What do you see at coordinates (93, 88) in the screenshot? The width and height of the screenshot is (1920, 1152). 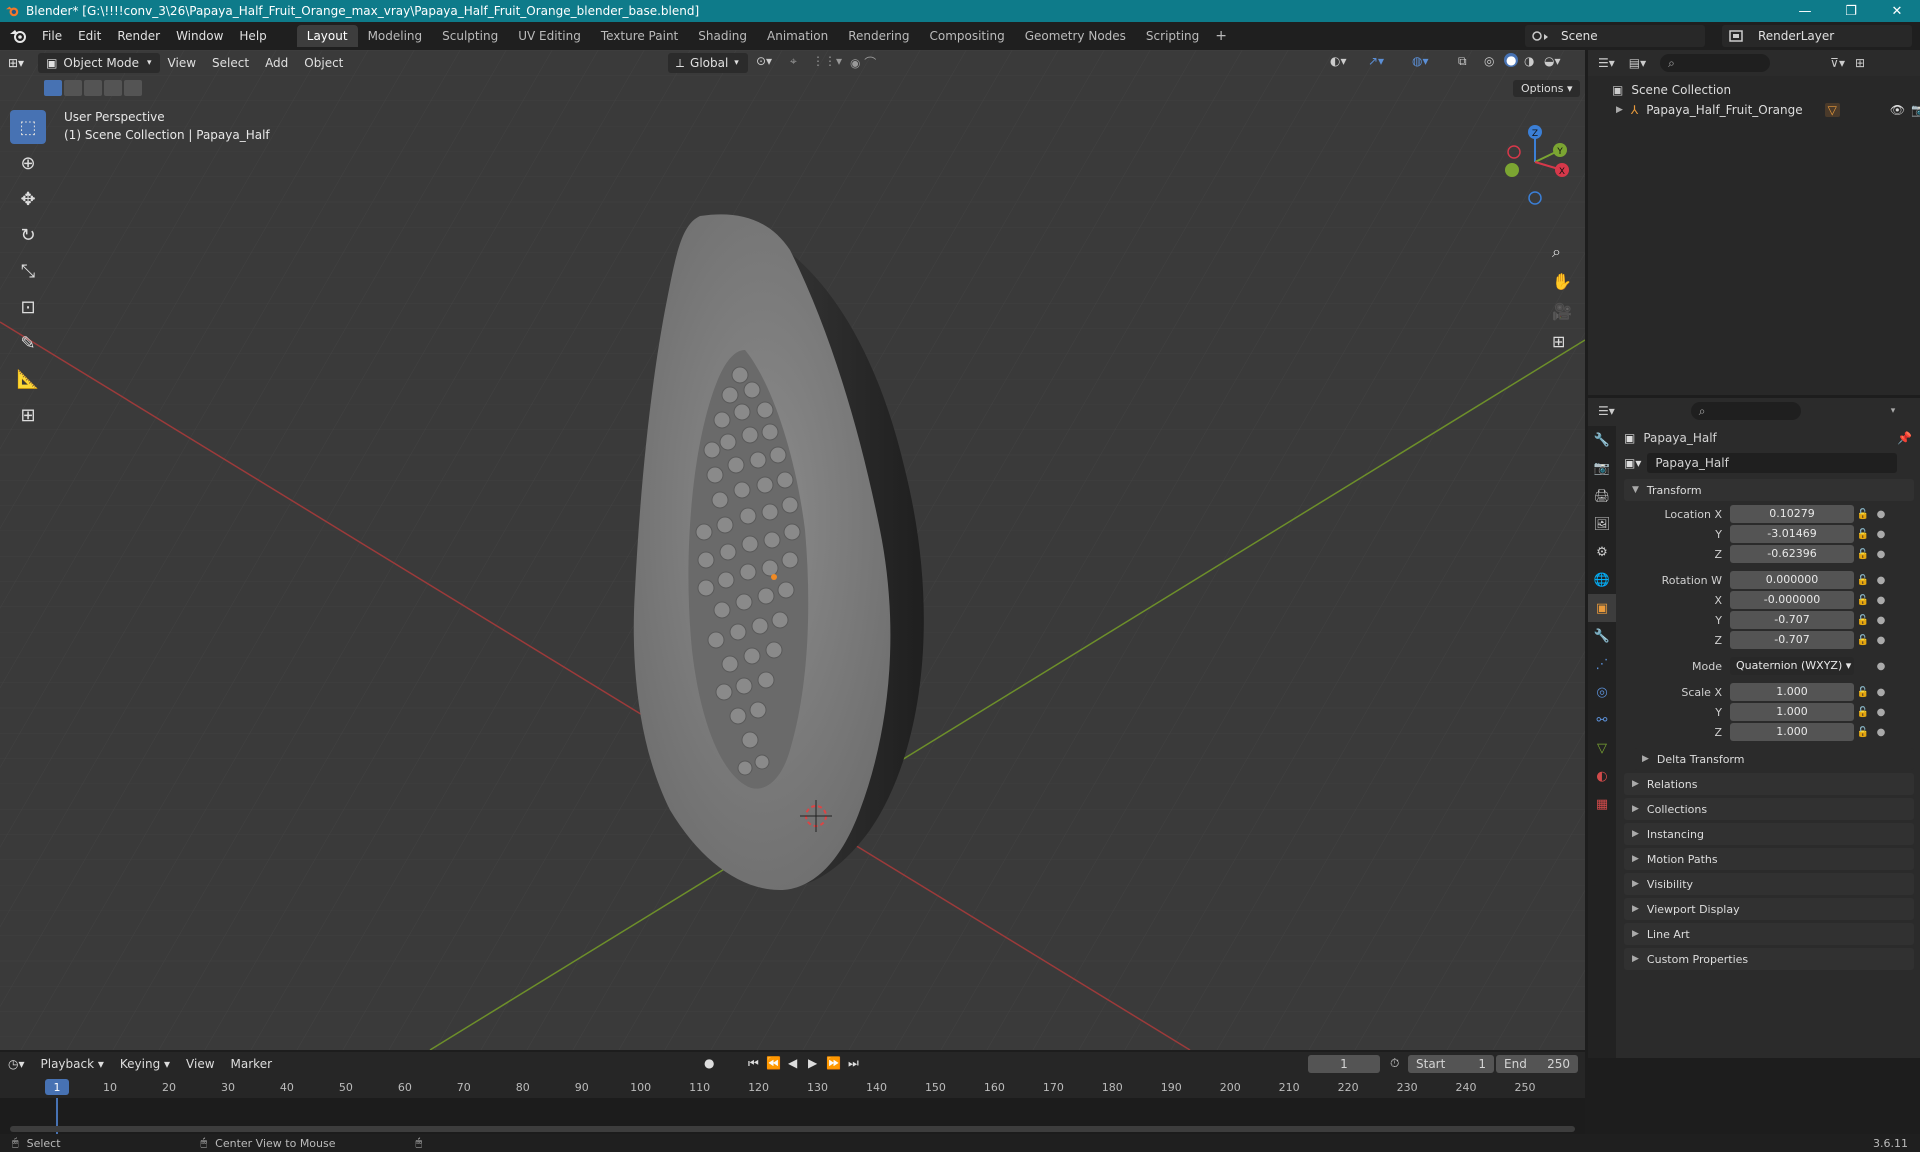 I see `select-subtract-icon` at bounding box center [93, 88].